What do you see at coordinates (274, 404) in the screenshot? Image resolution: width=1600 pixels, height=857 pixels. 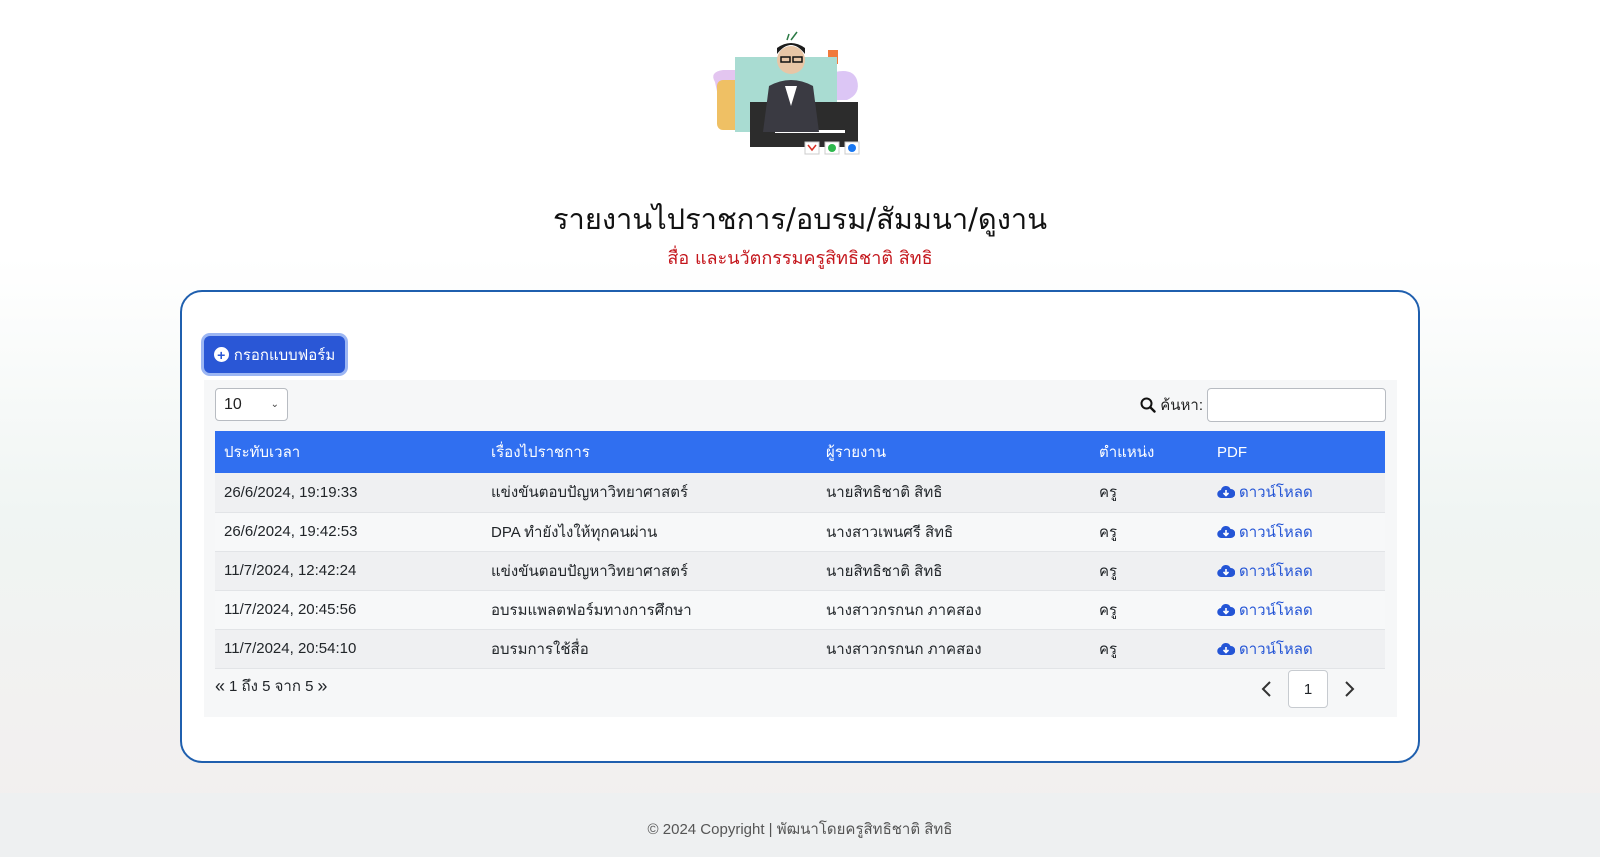 I see `chevron-down-icon: ⌄` at bounding box center [274, 404].